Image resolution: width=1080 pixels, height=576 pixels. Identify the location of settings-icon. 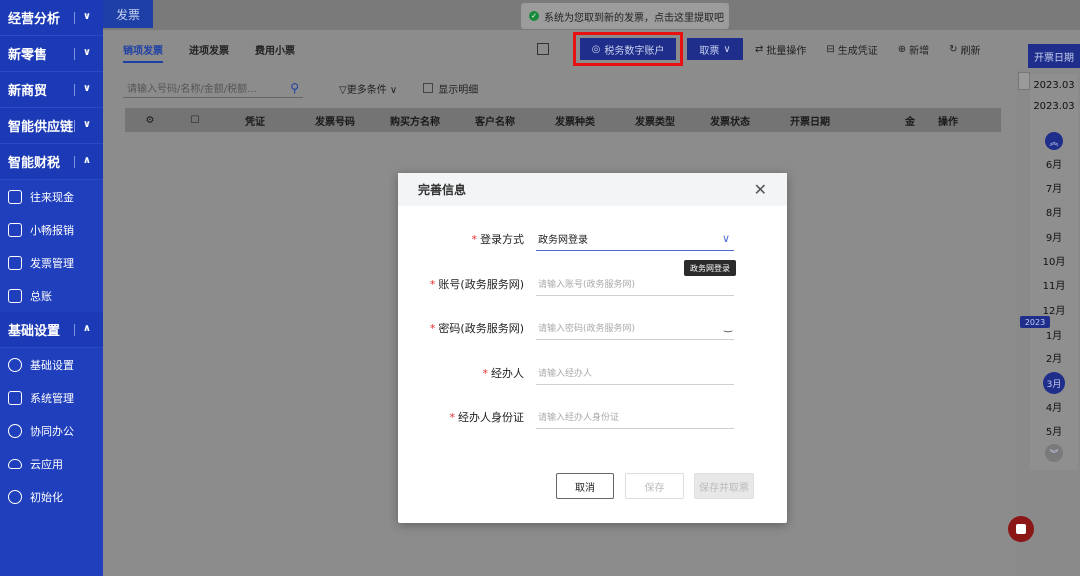
(15, 364).